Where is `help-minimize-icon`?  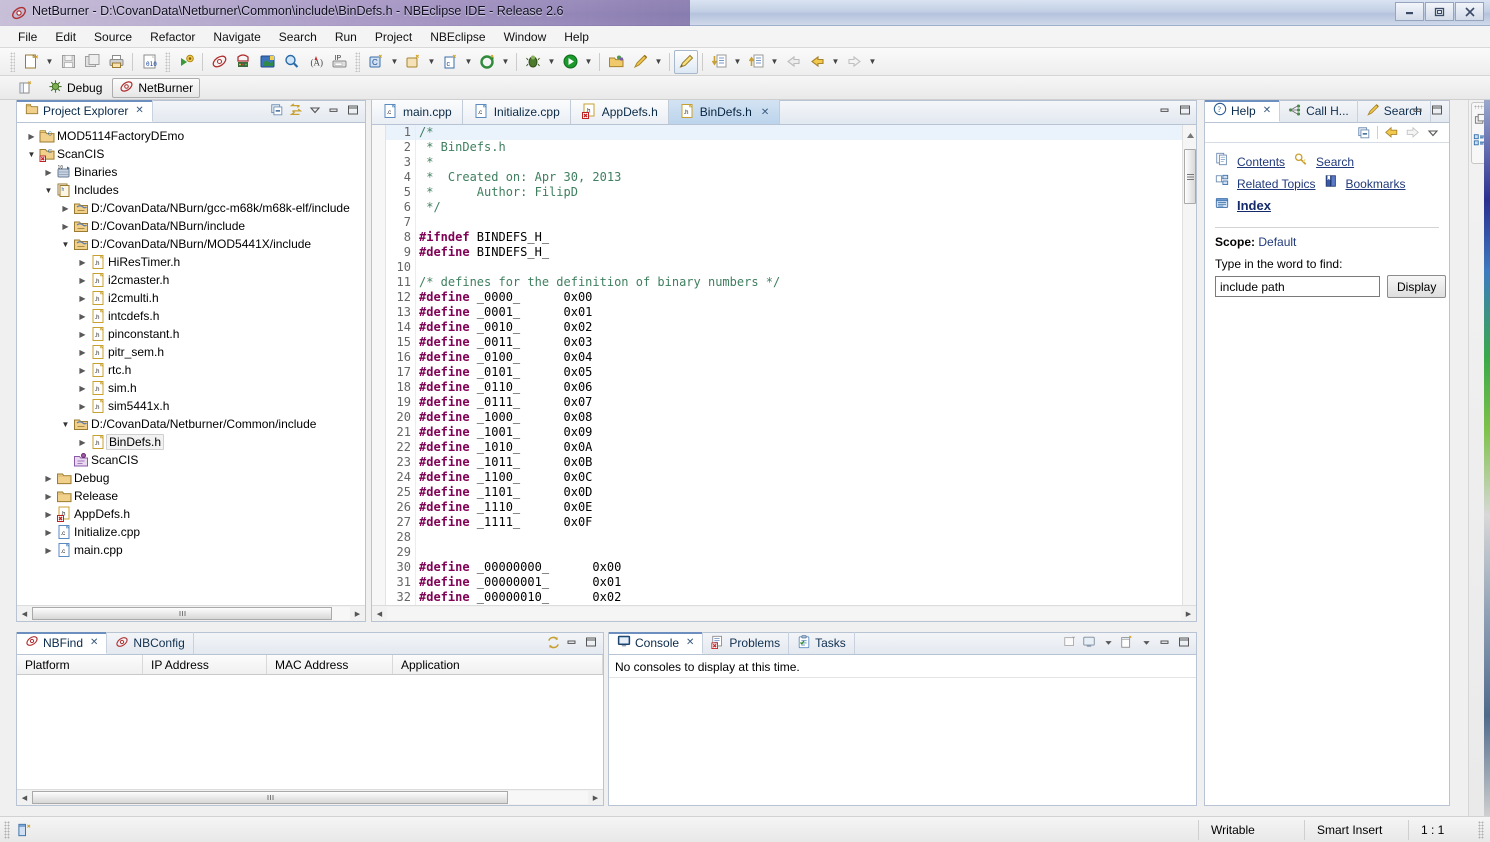
help-minimize-icon is located at coordinates (1418, 110).